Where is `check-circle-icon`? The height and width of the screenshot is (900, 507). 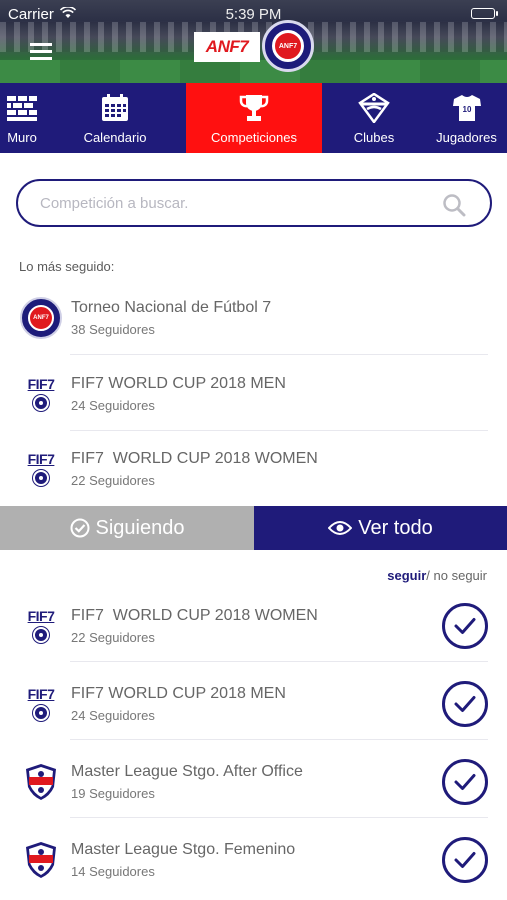
check-circle-icon is located at coordinates (80, 528).